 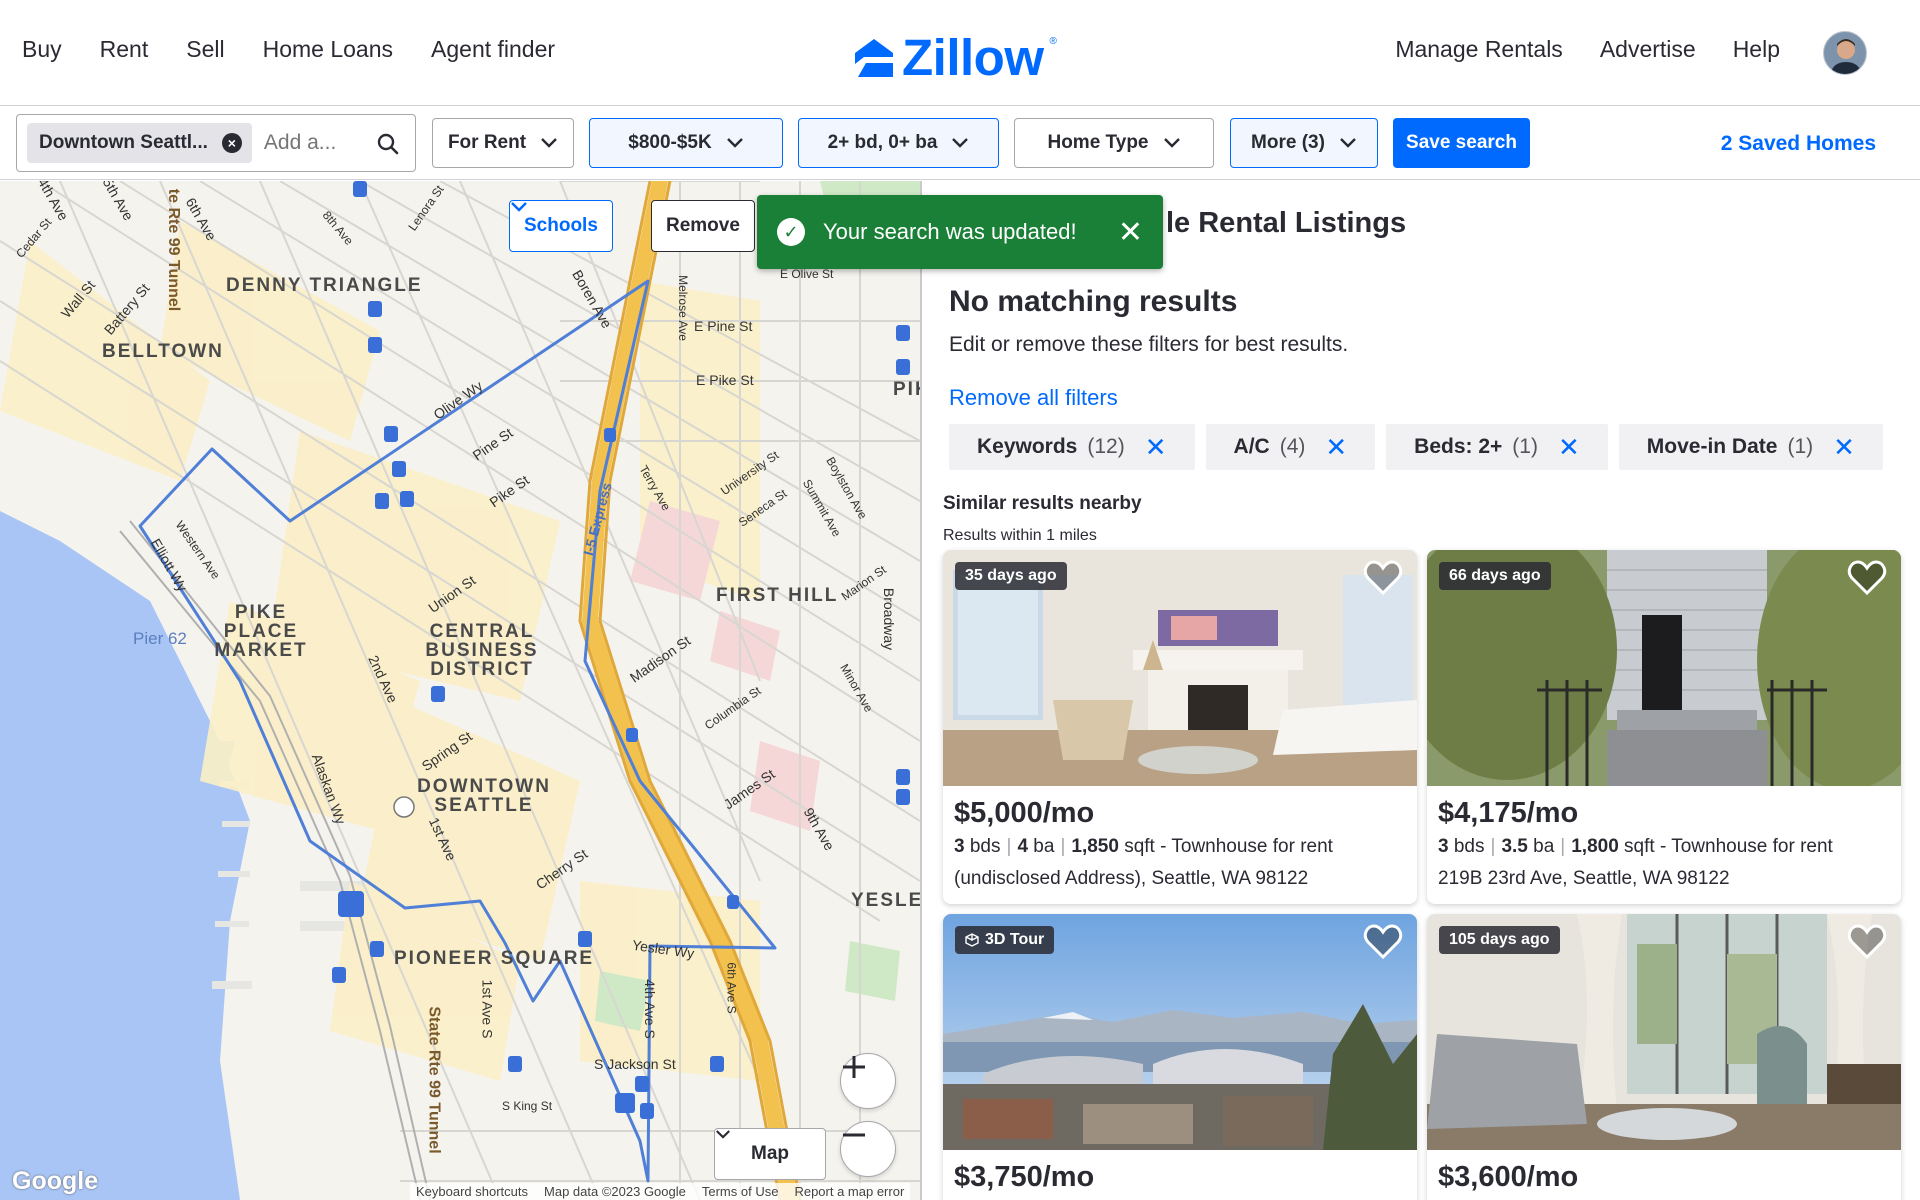 What do you see at coordinates (231, 143) in the screenshot?
I see `remove-location-icon: ×` at bounding box center [231, 143].